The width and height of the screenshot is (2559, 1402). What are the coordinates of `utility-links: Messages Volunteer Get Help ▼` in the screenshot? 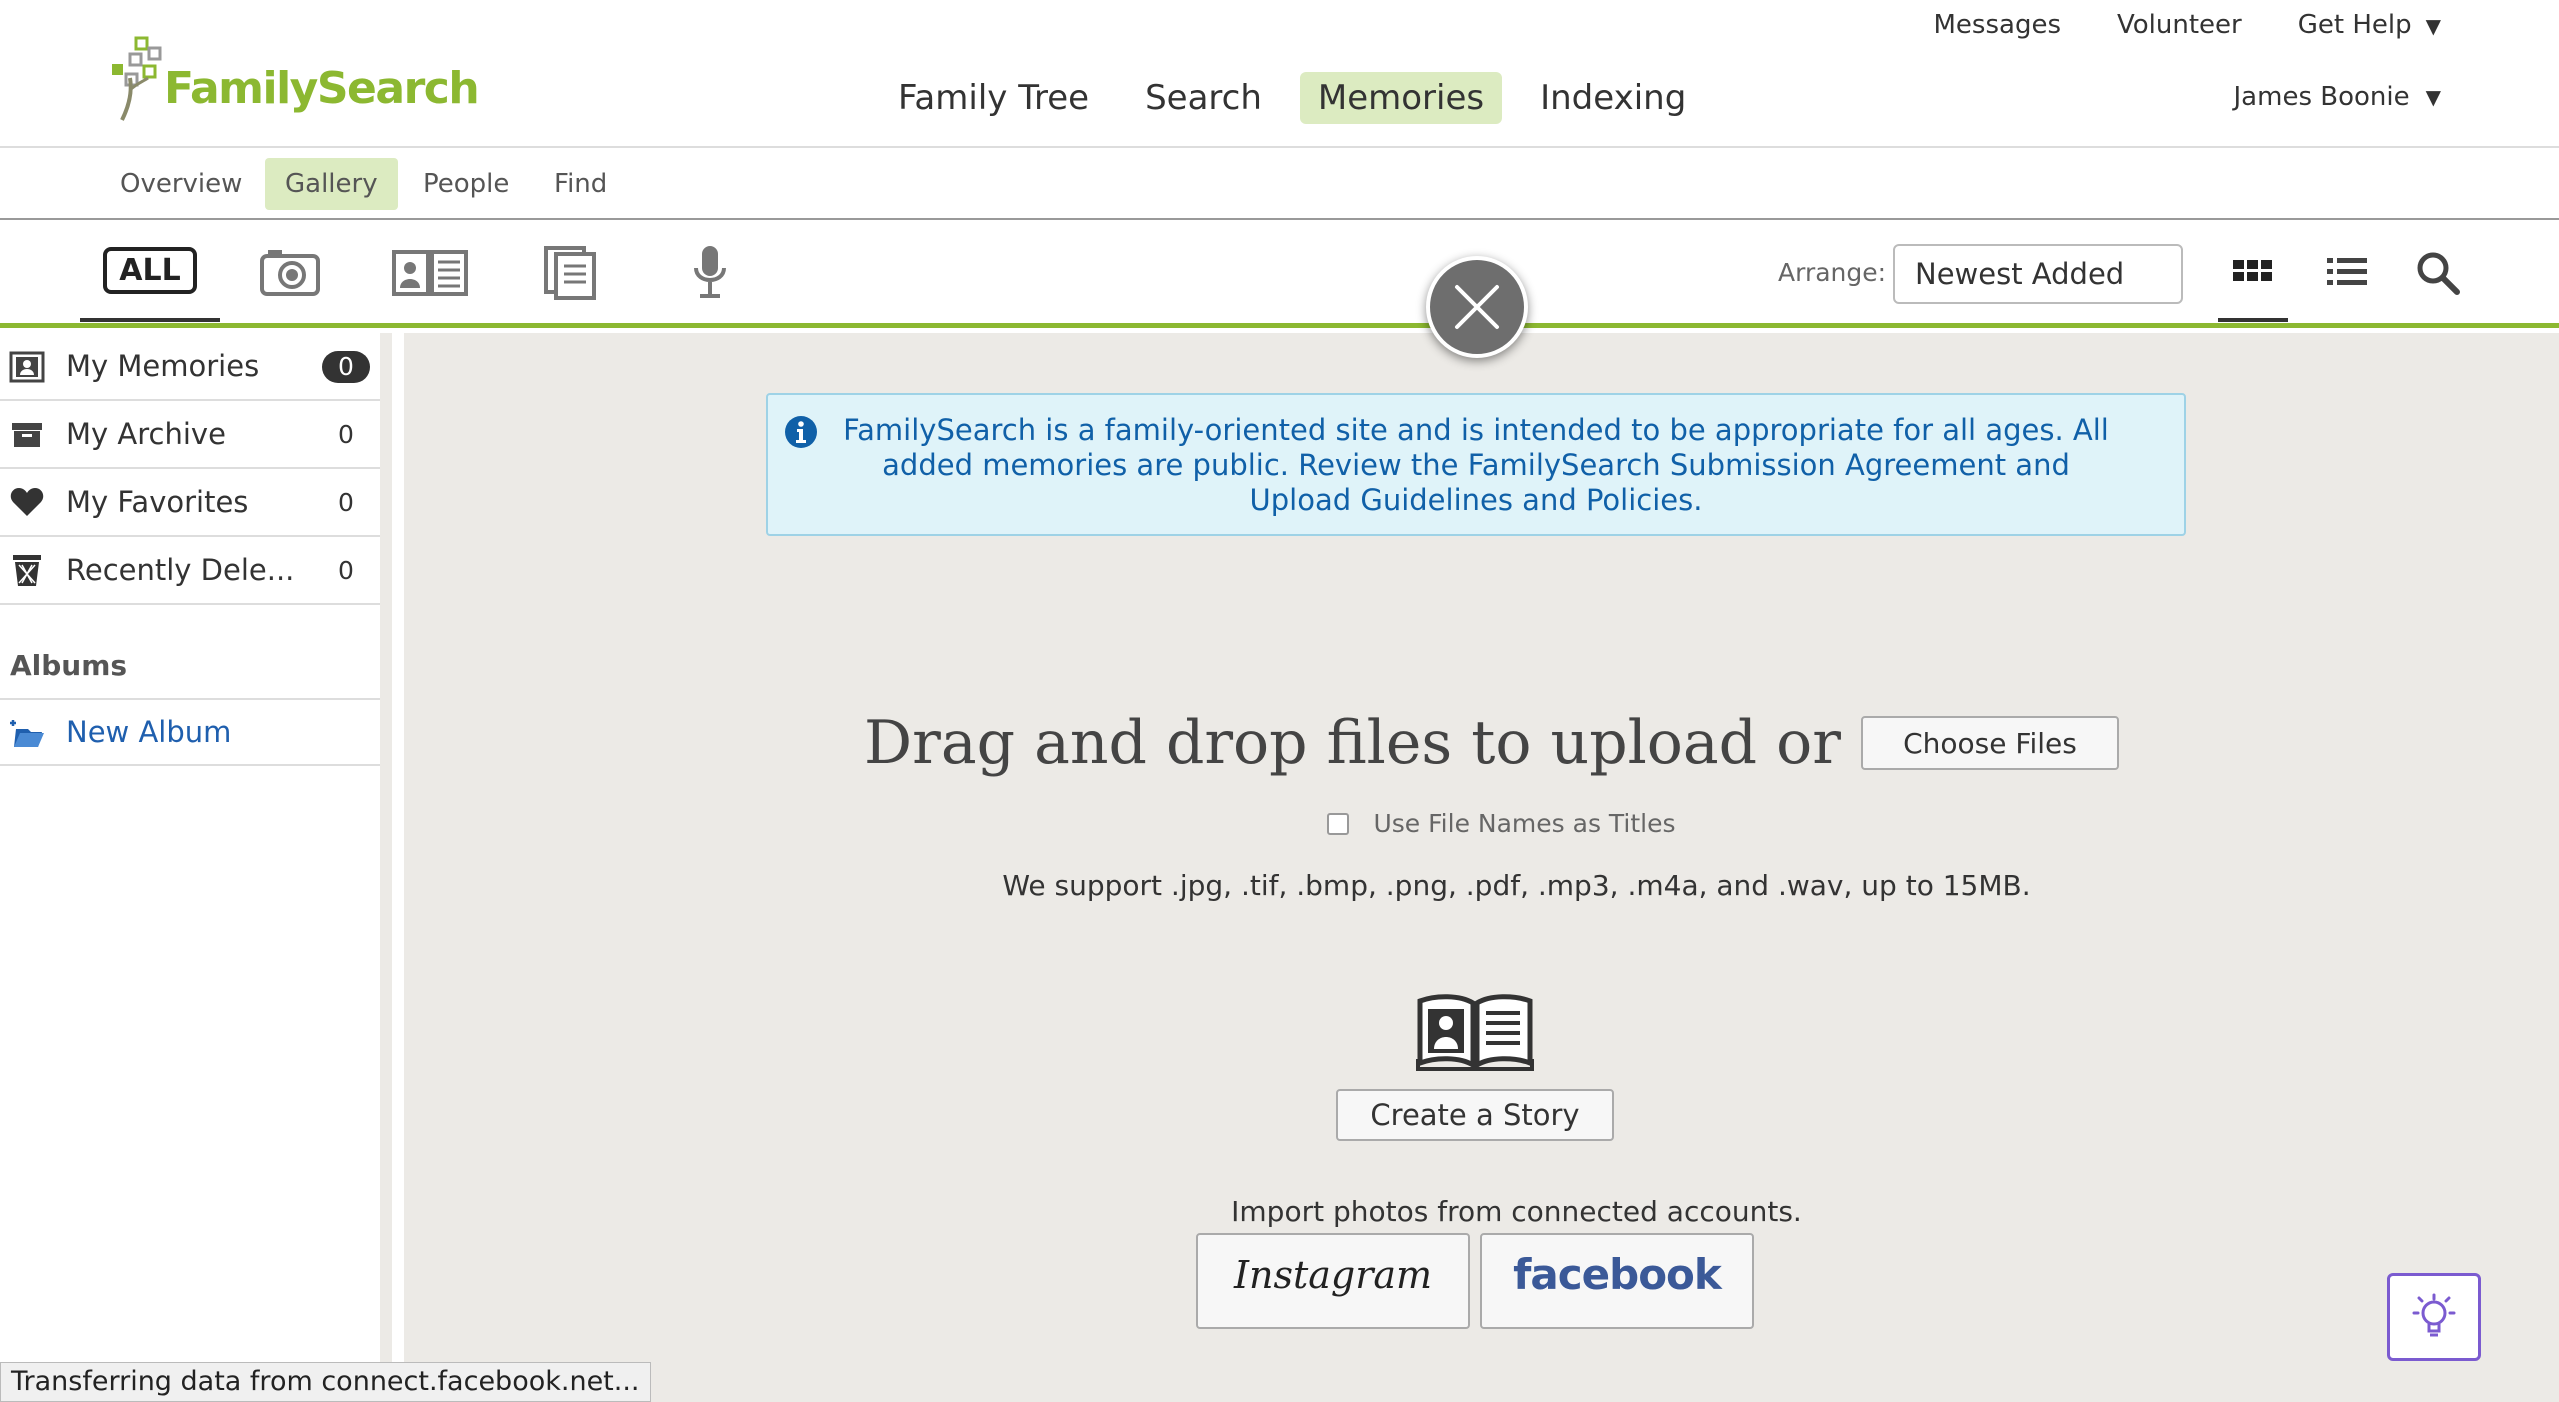 It's located at (2159, 25).